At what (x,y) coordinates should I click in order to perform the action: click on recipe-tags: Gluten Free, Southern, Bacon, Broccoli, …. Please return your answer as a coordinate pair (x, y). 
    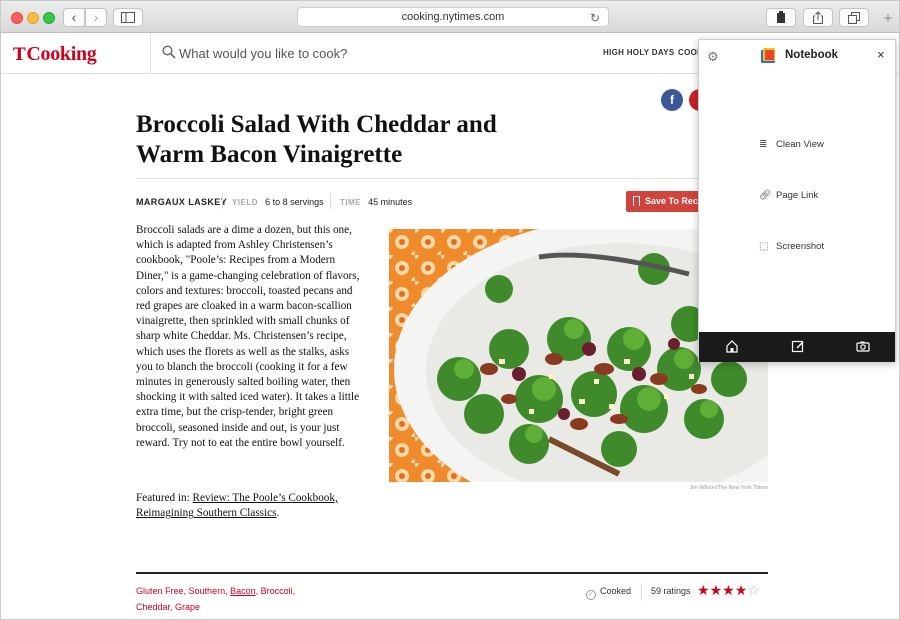
    Looking at the image, I should click on (216, 599).